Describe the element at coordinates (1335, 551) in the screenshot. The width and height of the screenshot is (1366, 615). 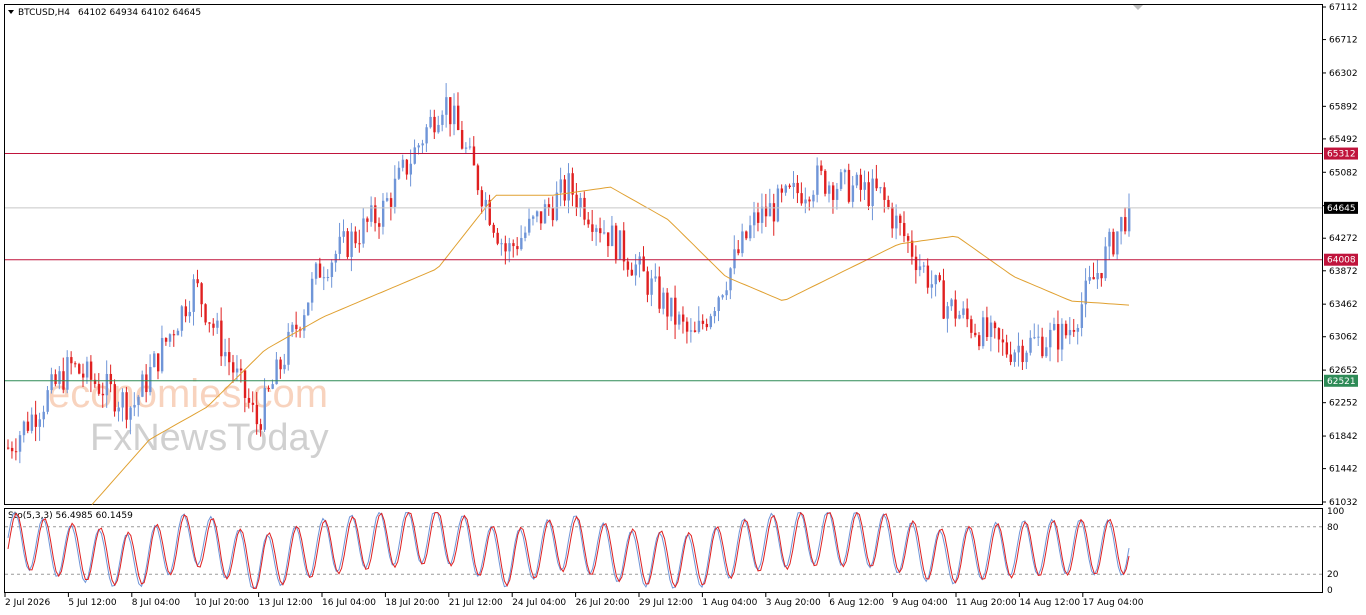
I see `oscillator-axis: 100 80 20 0` at that location.